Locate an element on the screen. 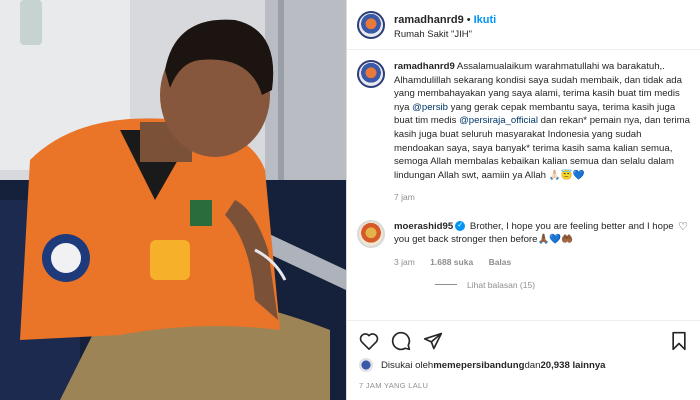 The height and width of the screenshot is (400, 700). likes-middle: dan is located at coordinates (532, 365).